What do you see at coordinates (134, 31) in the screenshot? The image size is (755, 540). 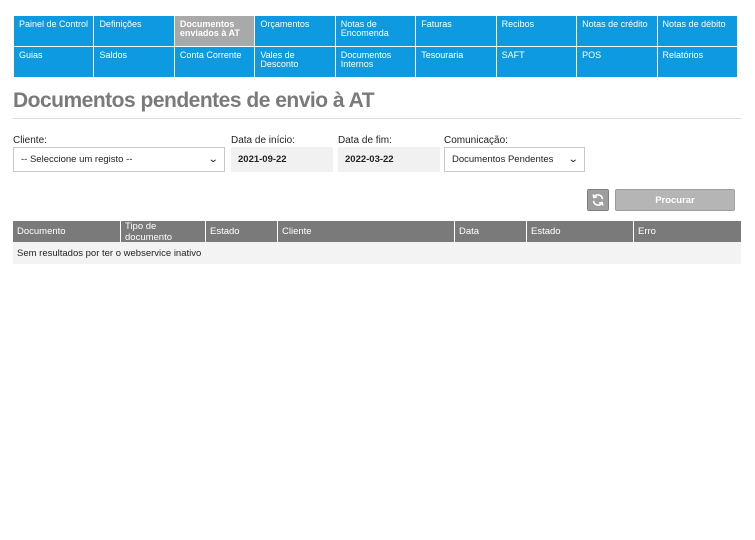 I see `nav-item-definicoes: Definições` at bounding box center [134, 31].